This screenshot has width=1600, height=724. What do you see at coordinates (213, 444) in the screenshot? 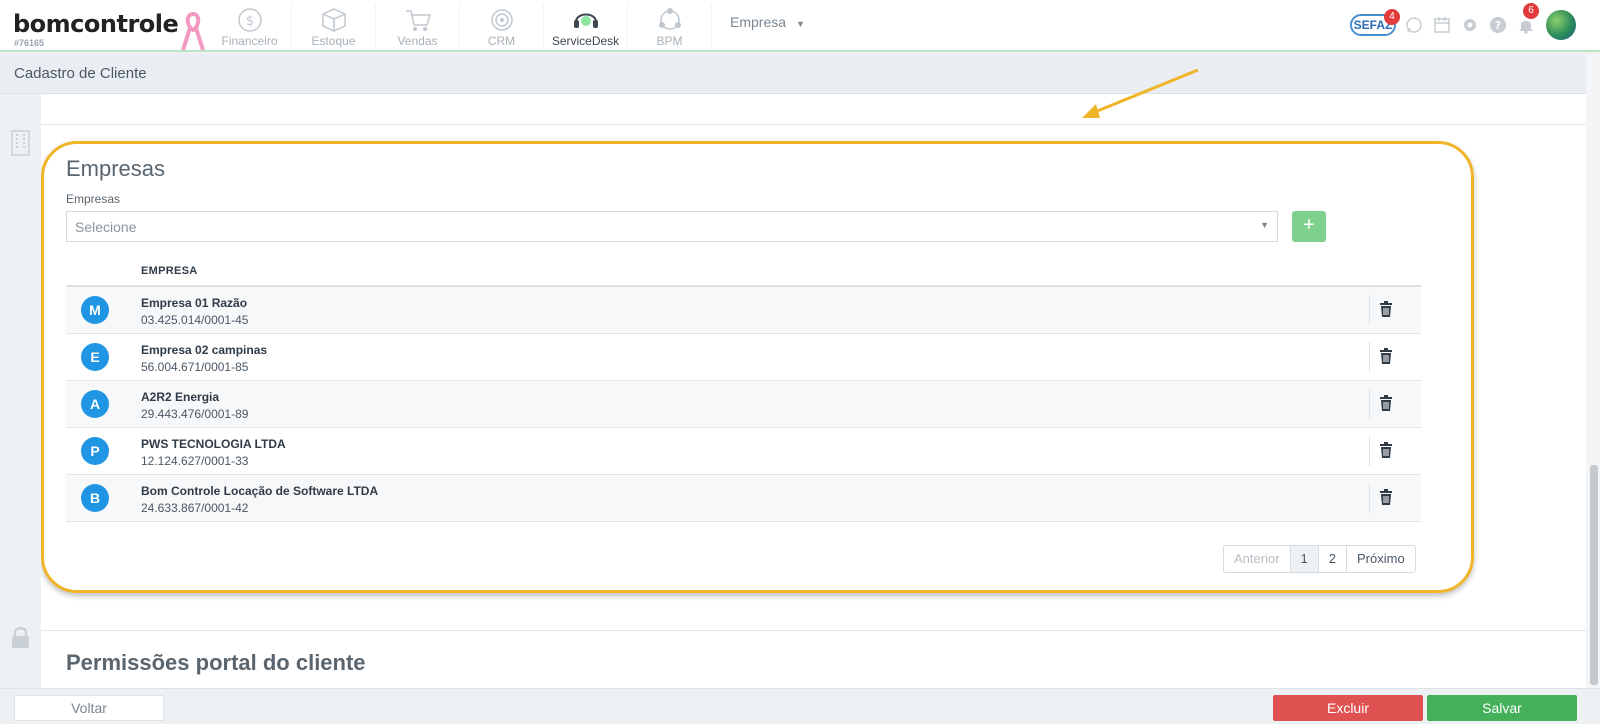
I see `company-name: PWS TECNOLOGIA LTDA` at bounding box center [213, 444].